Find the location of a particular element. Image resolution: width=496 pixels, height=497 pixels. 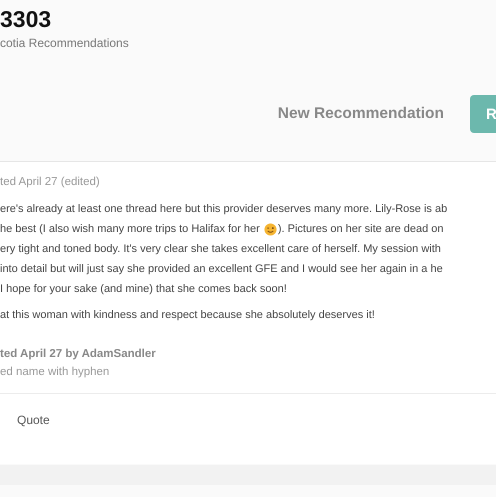

post-text: into detail but will just say she provided an excellent GFE and I would see her again in a he is located at coordinates (221, 269).